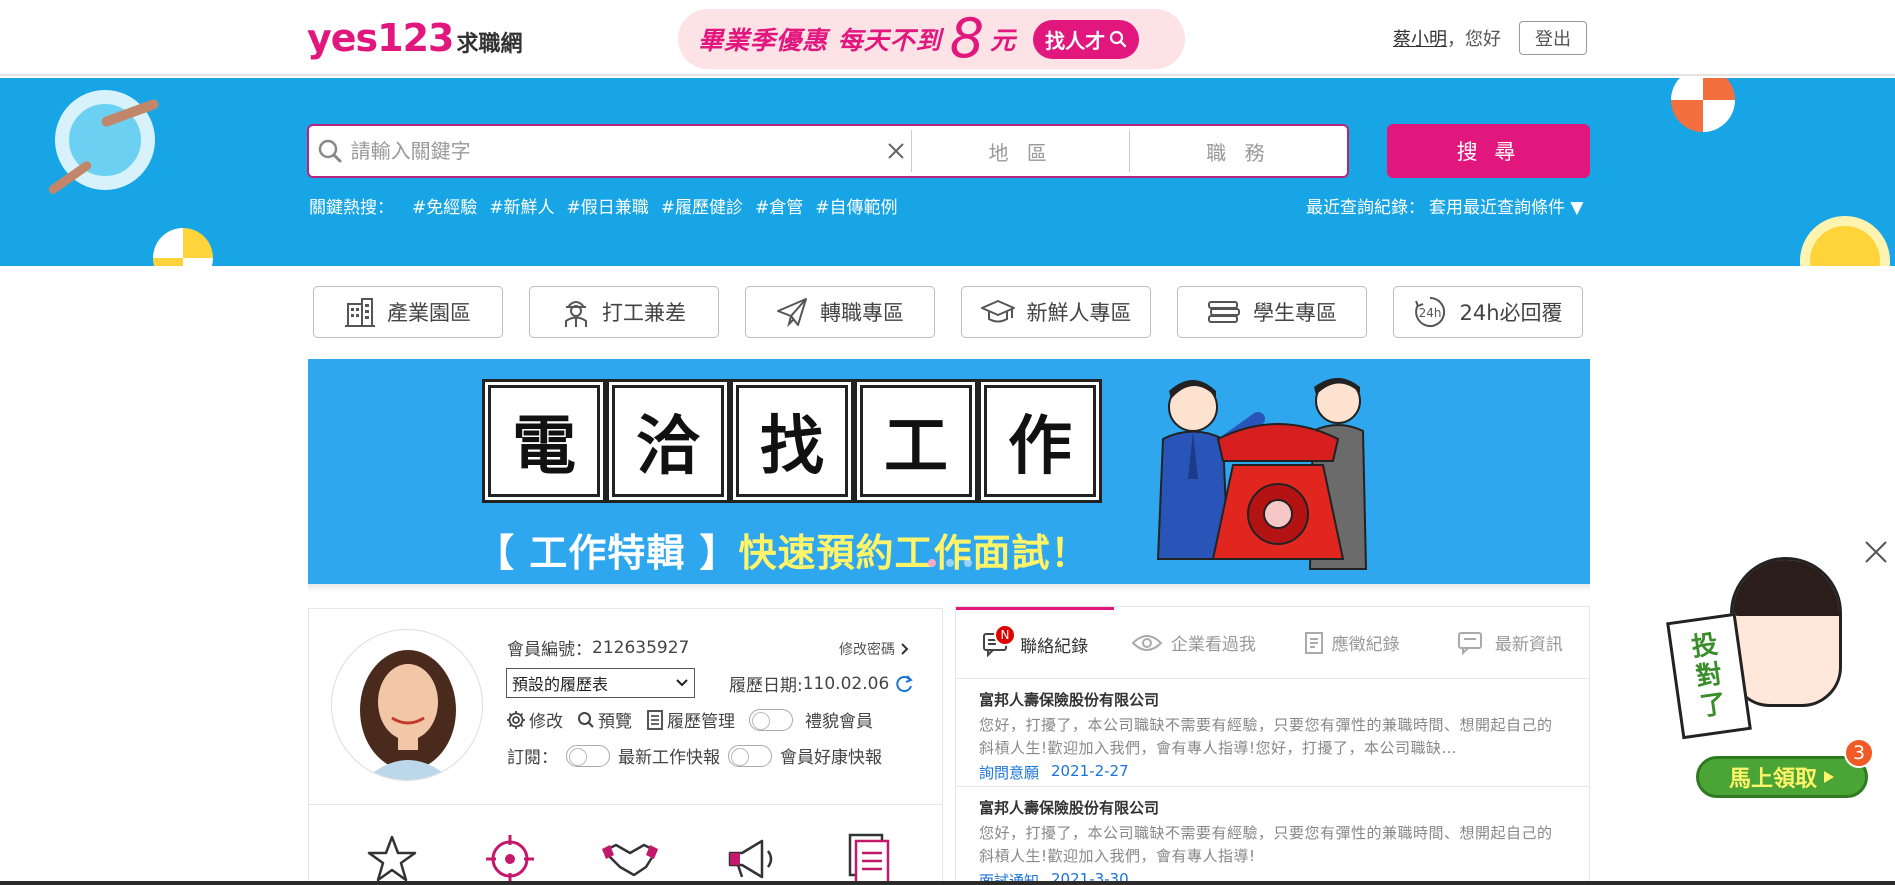 The image size is (1895, 885). Describe the element at coordinates (750, 858) in the screenshot. I see `megaphone-icon` at that location.